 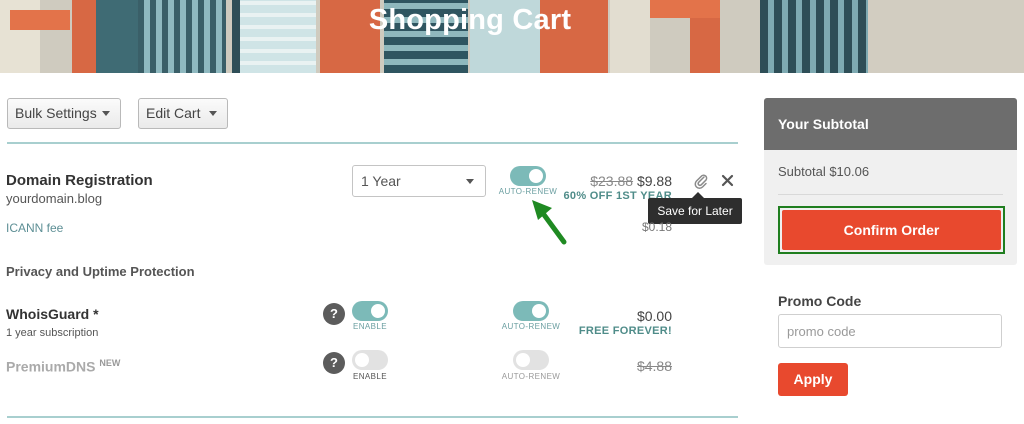 I want to click on bulk-settings-dropdown: Bulk Settings, so click(x=64, y=113).